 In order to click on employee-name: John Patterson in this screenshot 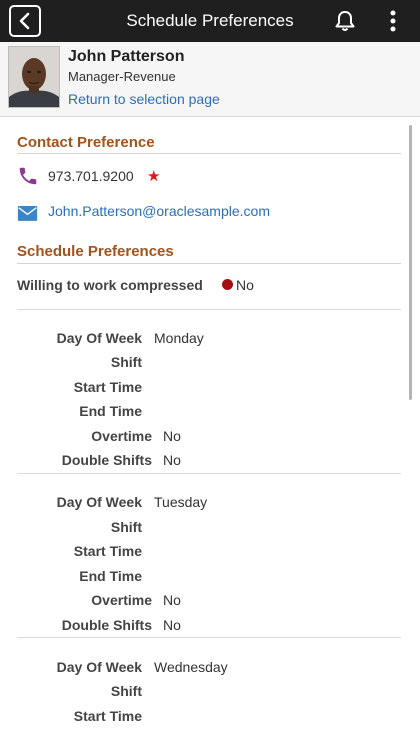, I will do `click(126, 56)`.